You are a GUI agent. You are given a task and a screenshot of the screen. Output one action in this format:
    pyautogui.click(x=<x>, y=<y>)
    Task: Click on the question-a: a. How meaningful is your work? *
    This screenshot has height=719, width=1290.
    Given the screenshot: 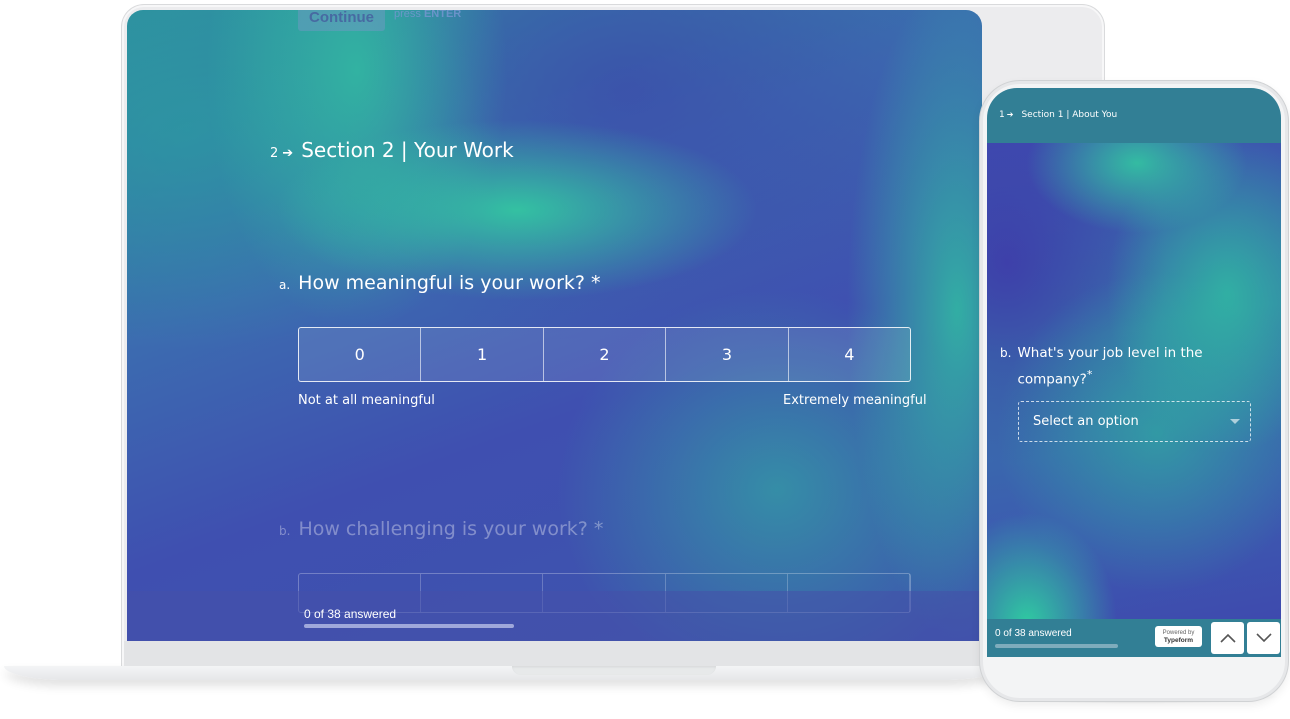 What is the action you would take?
    pyautogui.click(x=440, y=283)
    